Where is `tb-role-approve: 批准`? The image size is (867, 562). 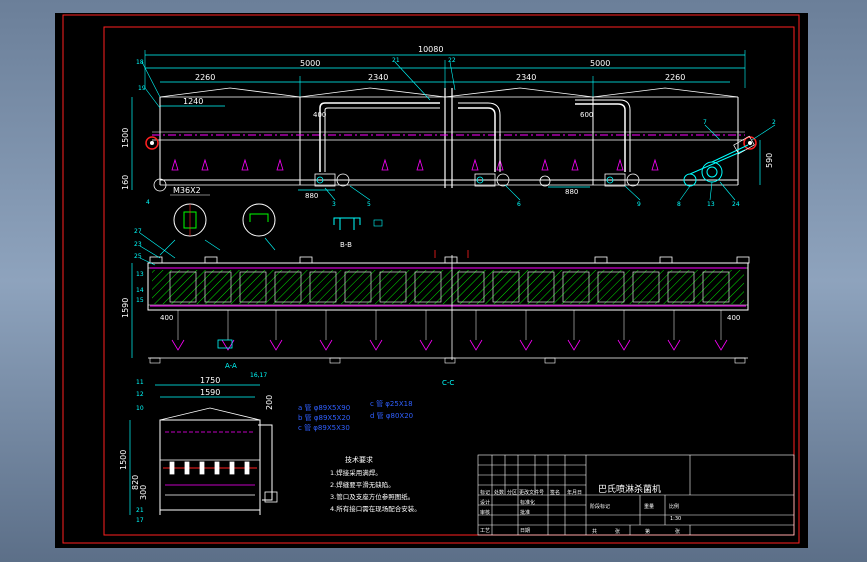 tb-role-approve: 批准 is located at coordinates (525, 512).